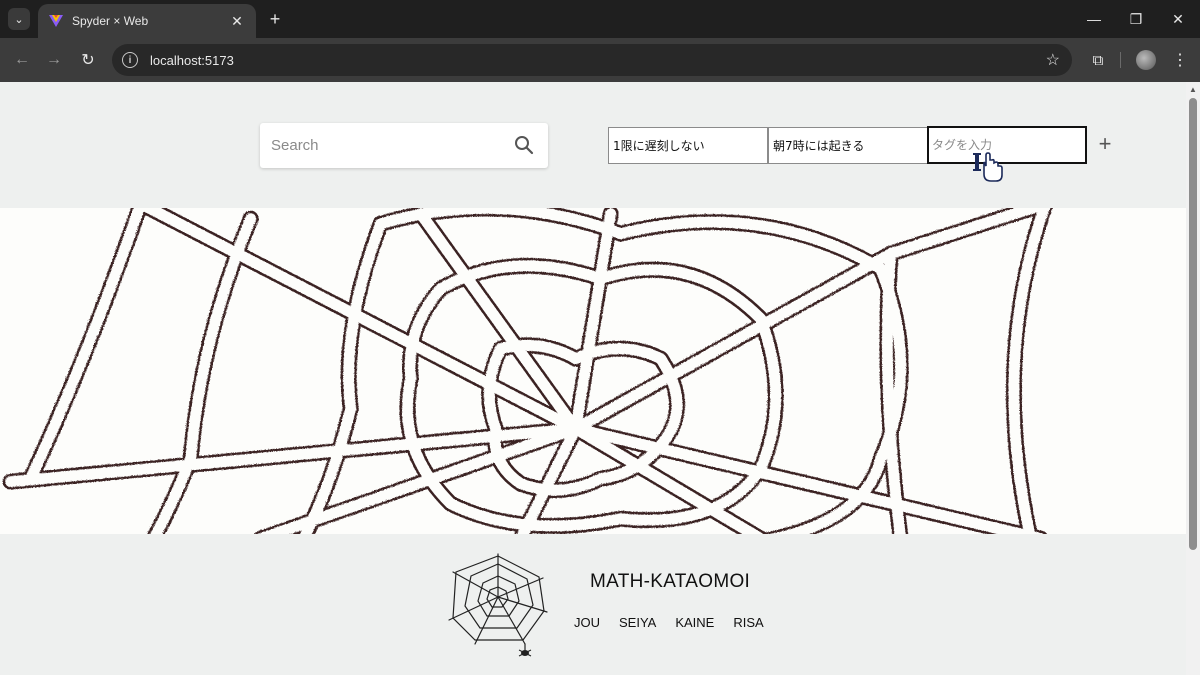  I want to click on extensions-puzzle-icon: ⧉, so click(1098, 60).